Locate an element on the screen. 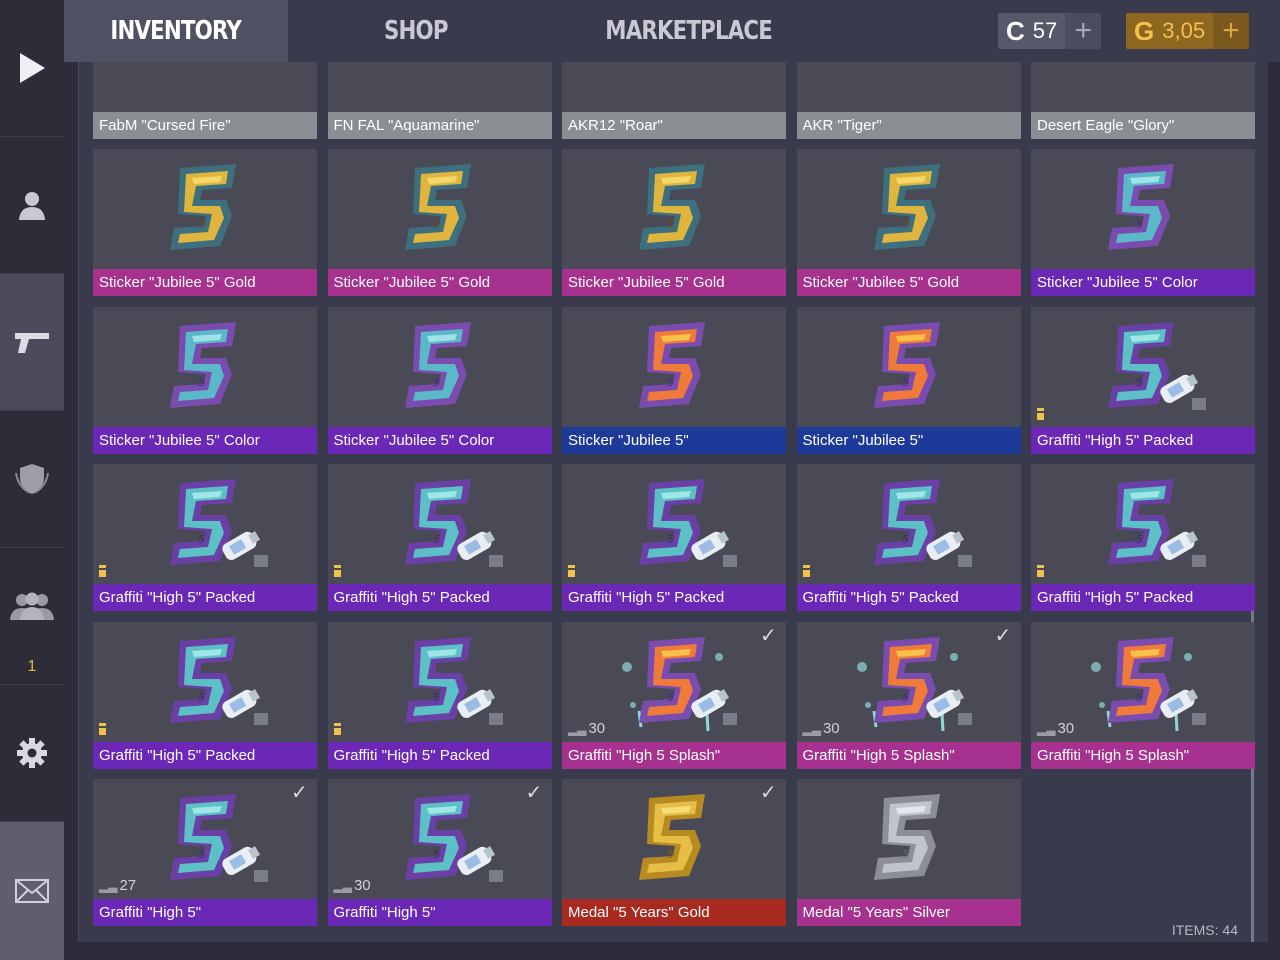 The height and width of the screenshot is (960, 1280). inventory-item-card: 5 Medal "5 Years" Silver is located at coordinates (908, 852).